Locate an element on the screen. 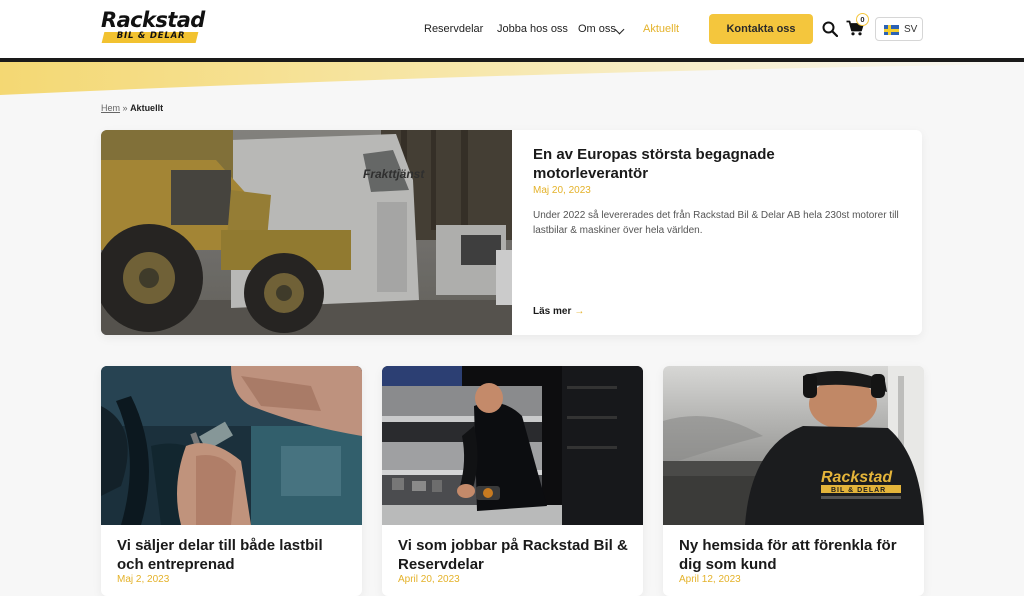 Image resolution: width=1024 pixels, height=596 pixels. language-code: SV is located at coordinates (911, 29).